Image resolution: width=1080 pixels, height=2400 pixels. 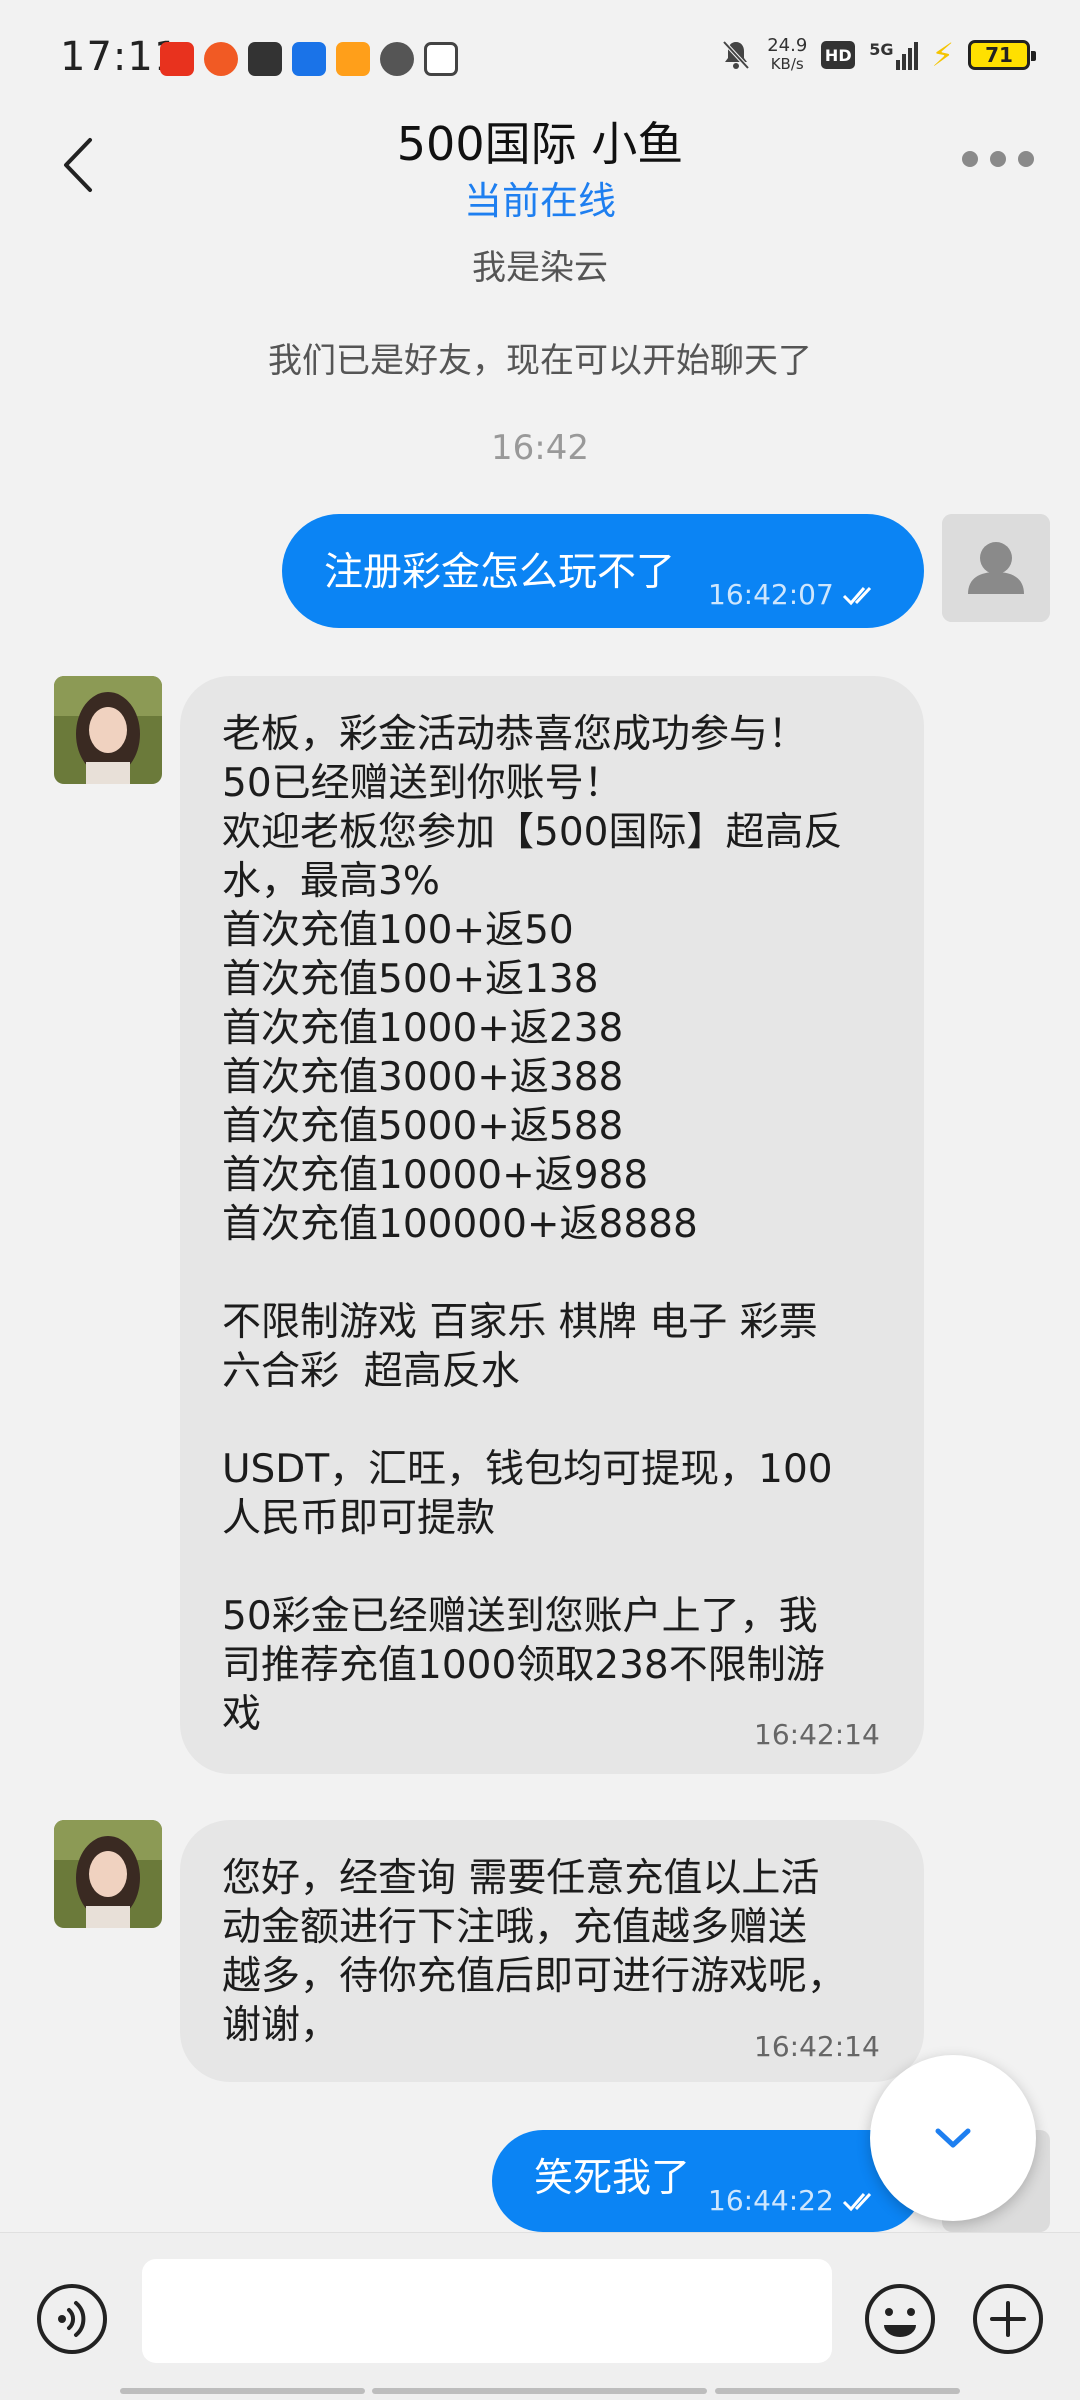 What do you see at coordinates (540, 448) in the screenshot?
I see `time-divider: 16:42` at bounding box center [540, 448].